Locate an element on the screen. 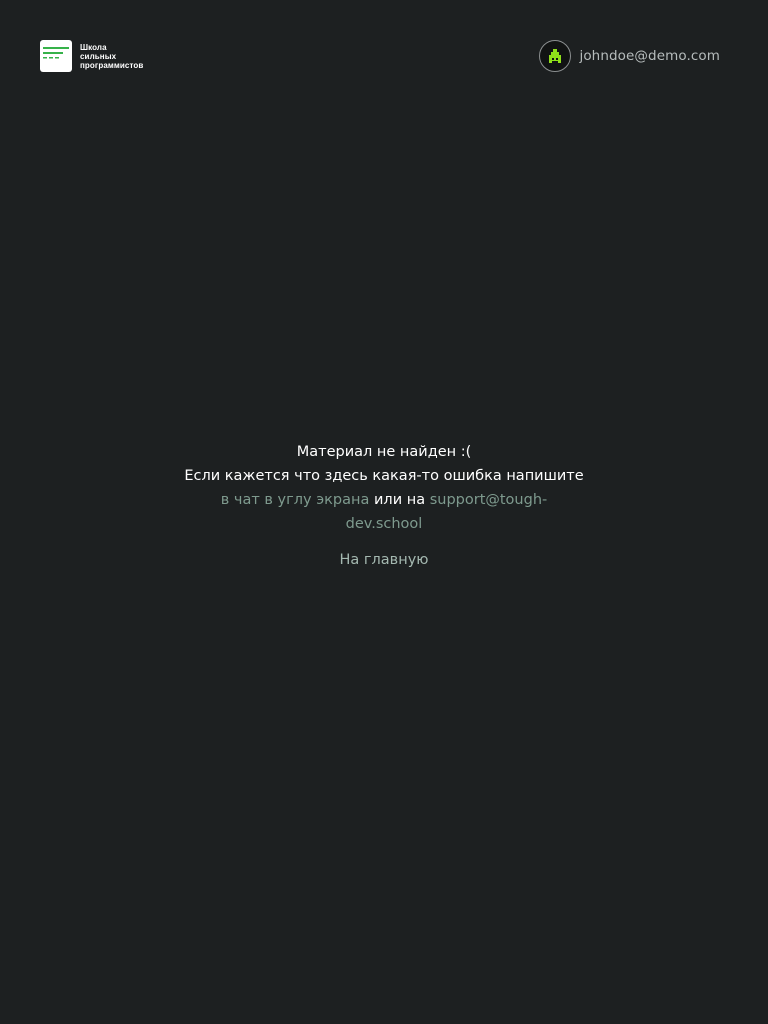 This screenshot has height=1024, width=768. support-email-part2: dev.school is located at coordinates (384, 524).